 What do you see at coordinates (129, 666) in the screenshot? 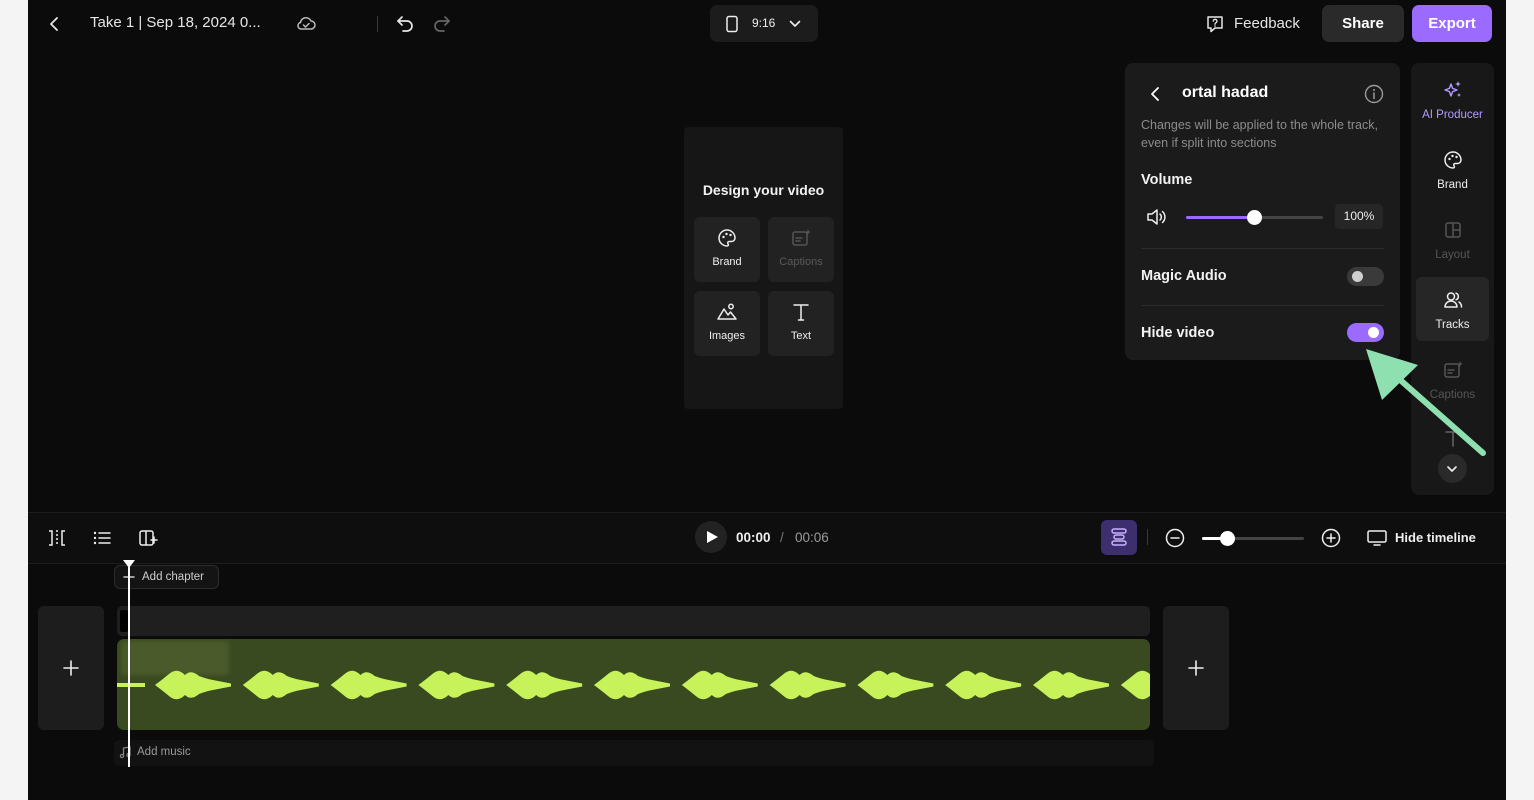
I see `playhead` at bounding box center [129, 666].